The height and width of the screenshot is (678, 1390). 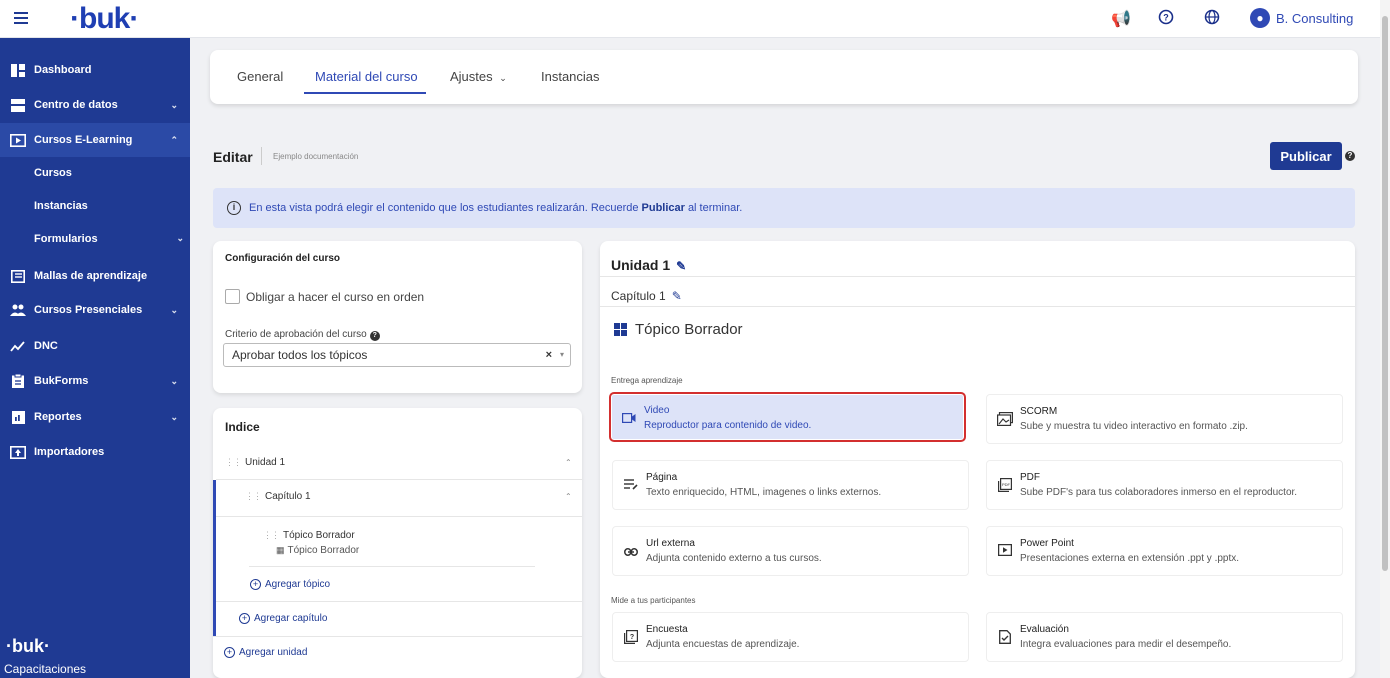 I want to click on page-icon, so click(x=631, y=486).